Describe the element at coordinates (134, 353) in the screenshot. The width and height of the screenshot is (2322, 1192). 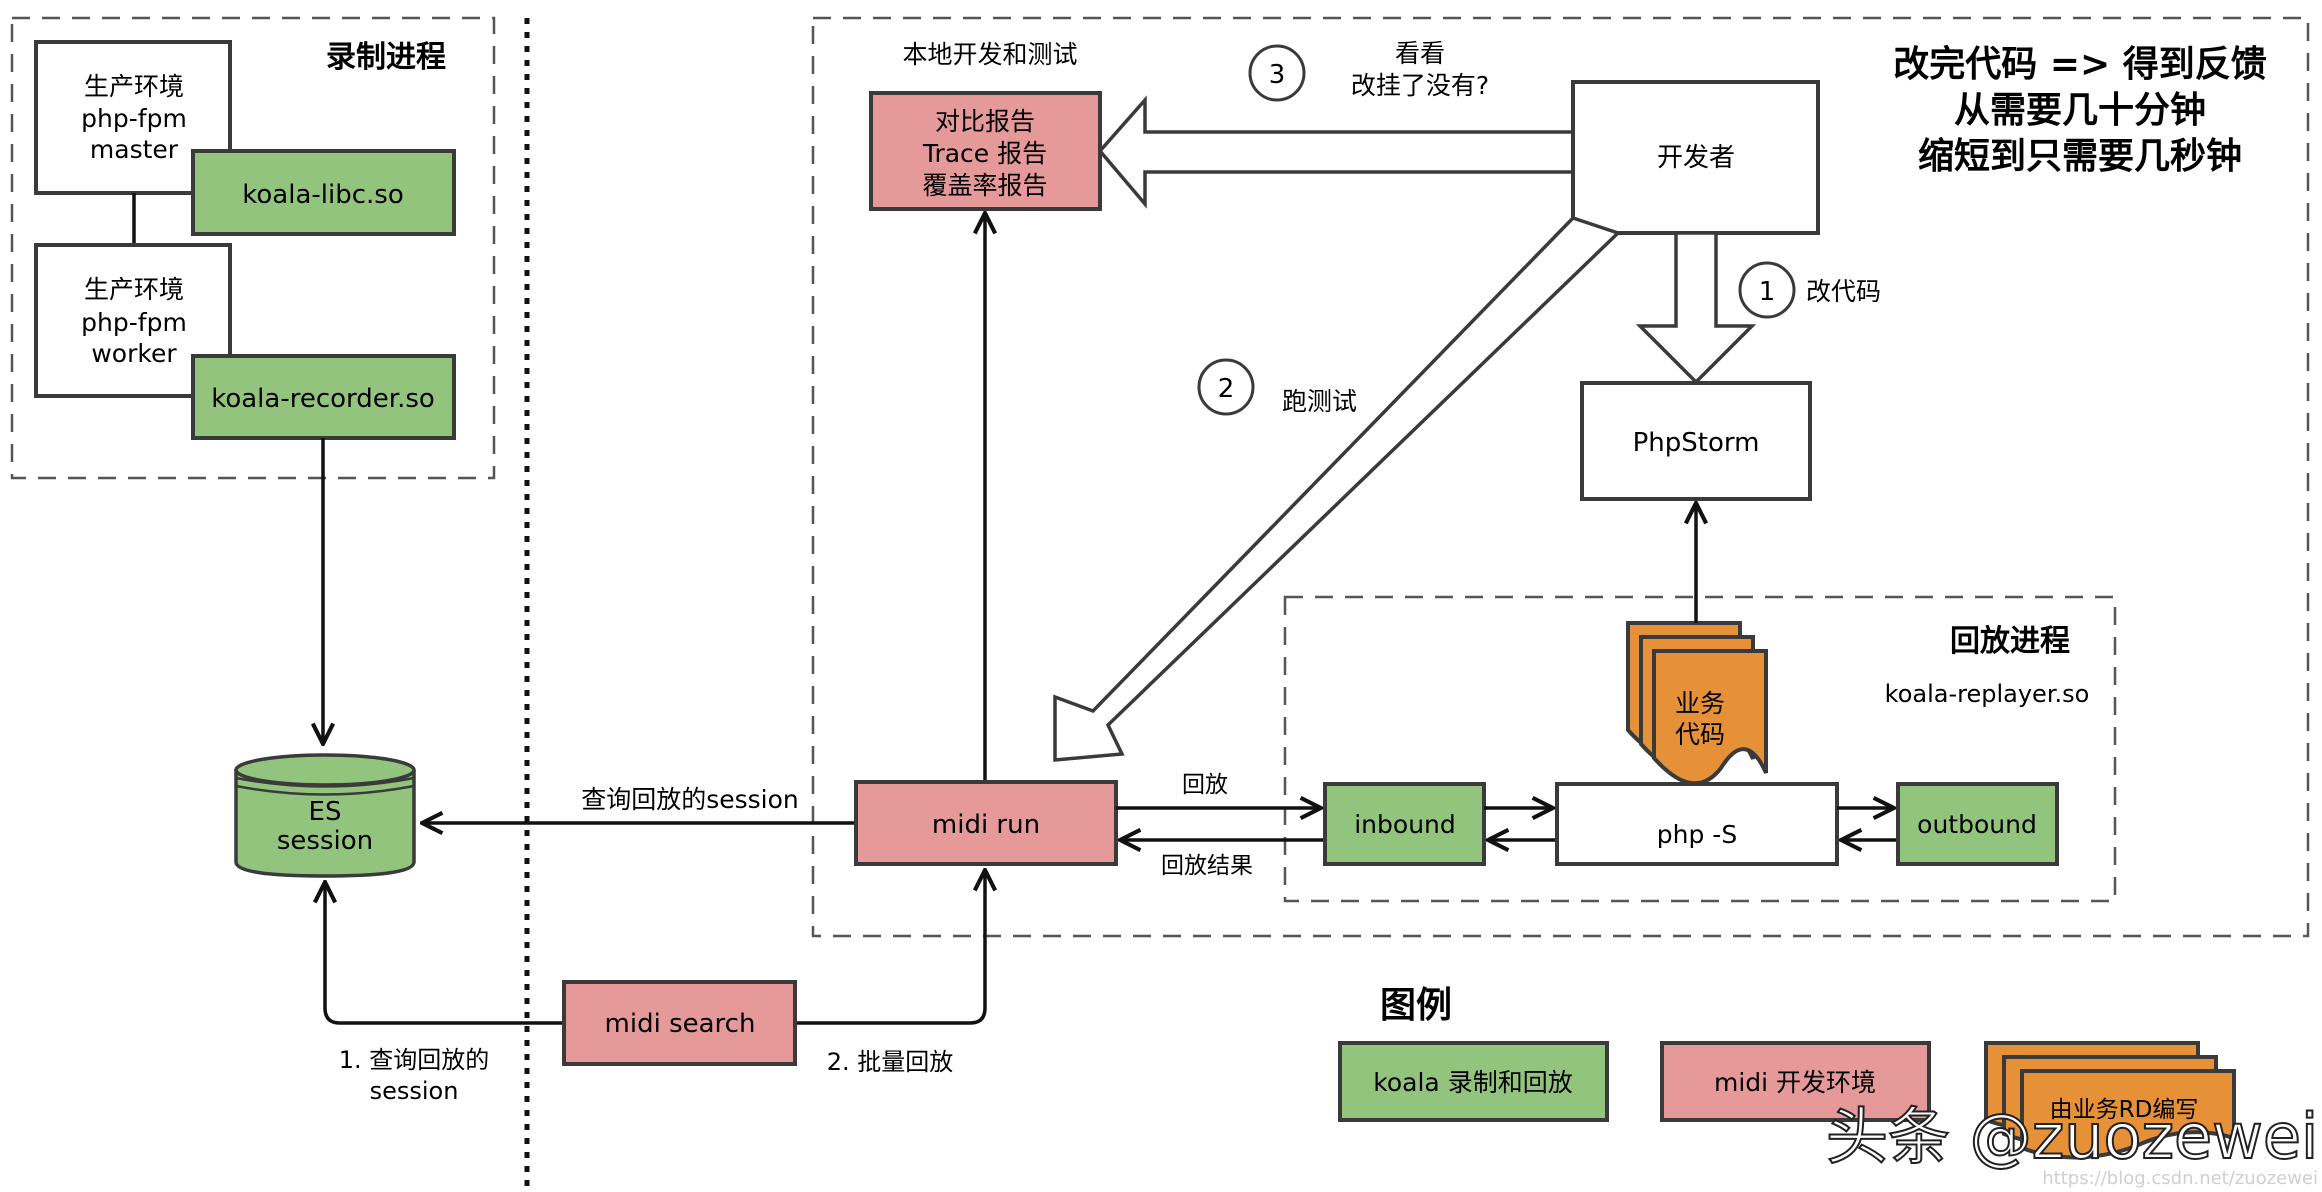
I see `worker-line3: worker` at that location.